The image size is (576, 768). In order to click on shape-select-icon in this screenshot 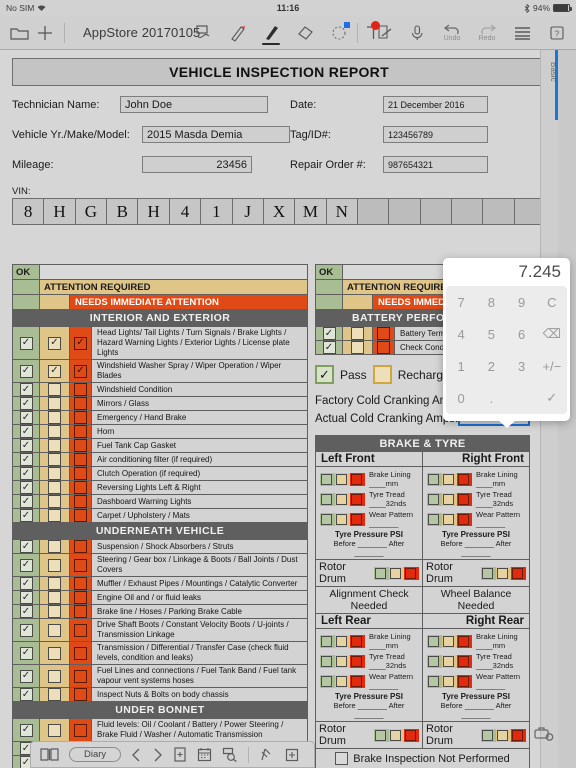, I will do `click(339, 32)`.